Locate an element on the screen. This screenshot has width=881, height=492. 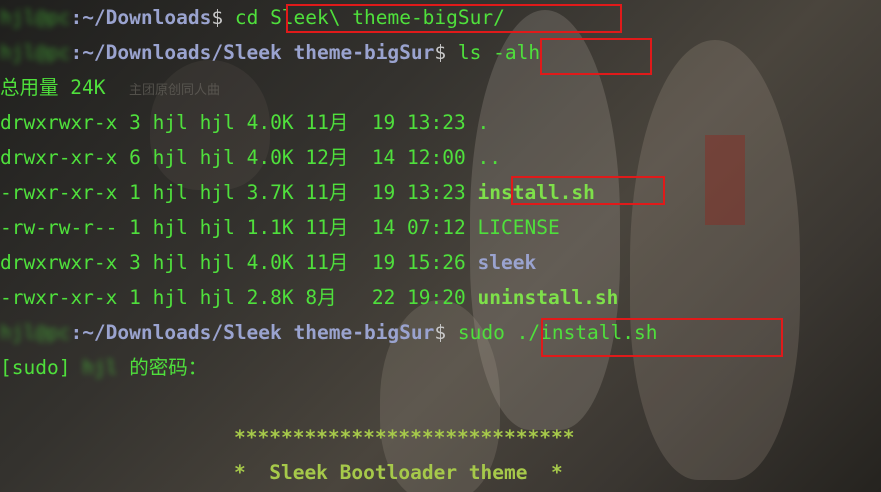
banner-title: * Sleek Bootloader theme * is located at coordinates (398, 472).